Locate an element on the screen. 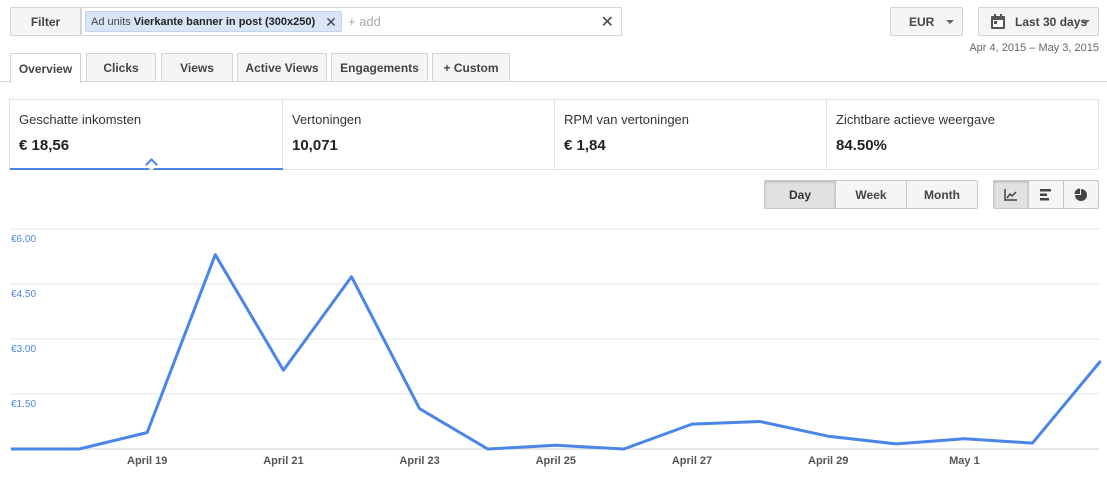  pie-chart-icon is located at coordinates (1080, 194).